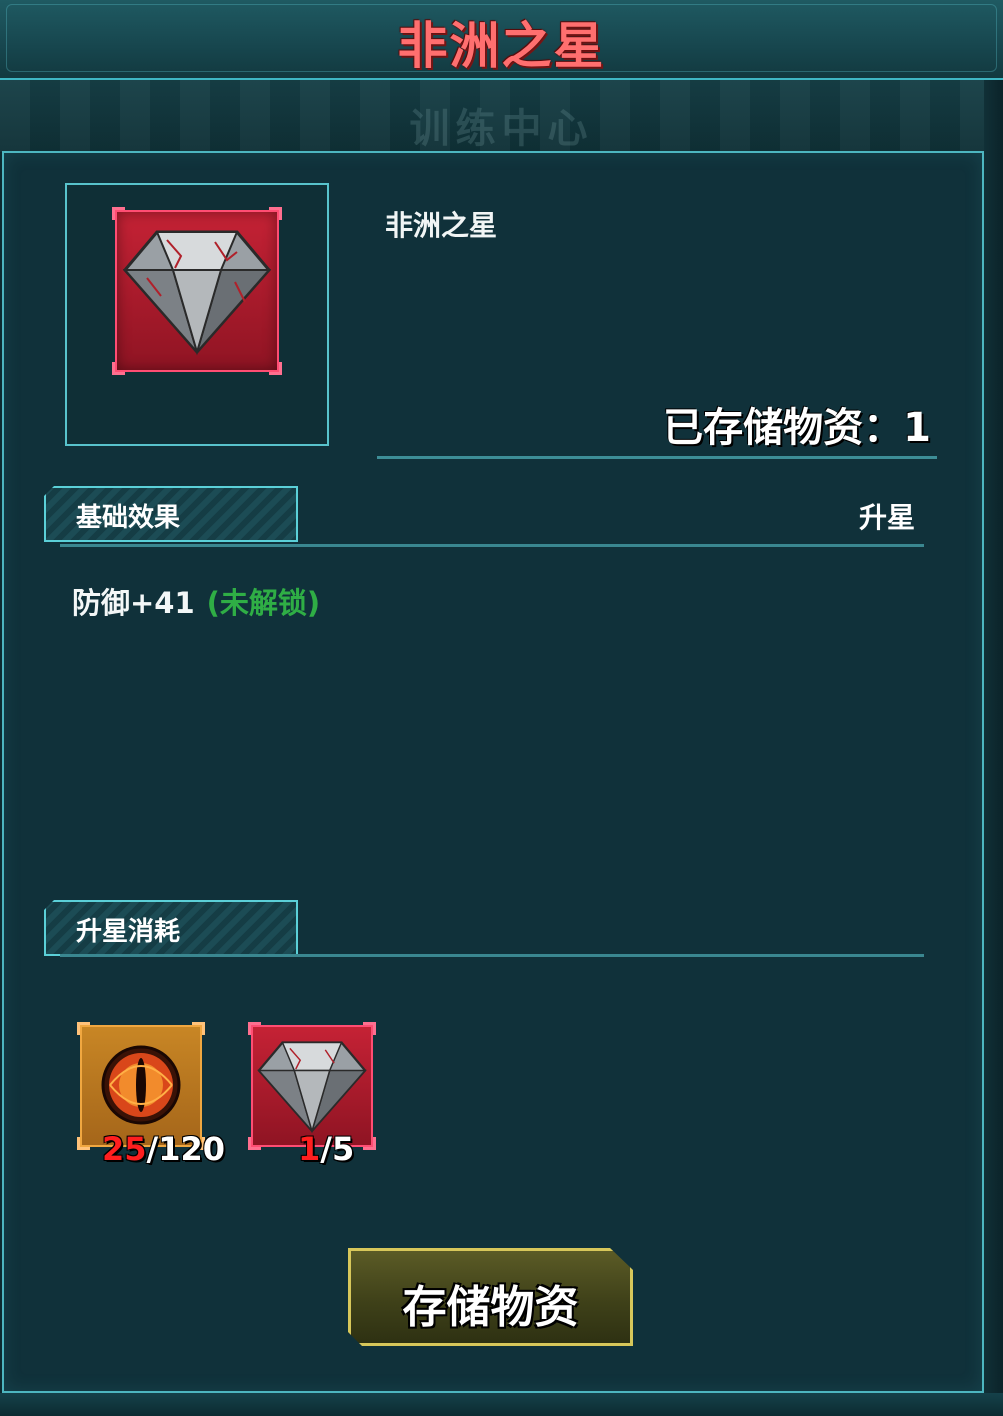 The image size is (1003, 1416). What do you see at coordinates (133, 603) in the screenshot?
I see `effect-stat: 防御+41` at bounding box center [133, 603].